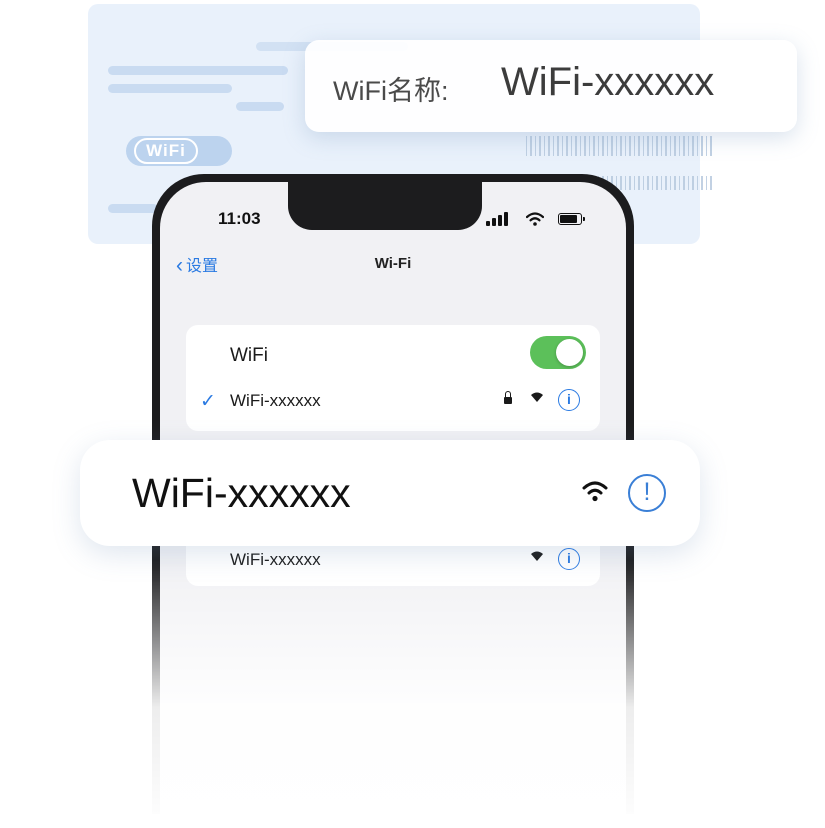  What do you see at coordinates (393, 354) in the screenshot?
I see `wifi-toggle-row: WiFi` at bounding box center [393, 354].